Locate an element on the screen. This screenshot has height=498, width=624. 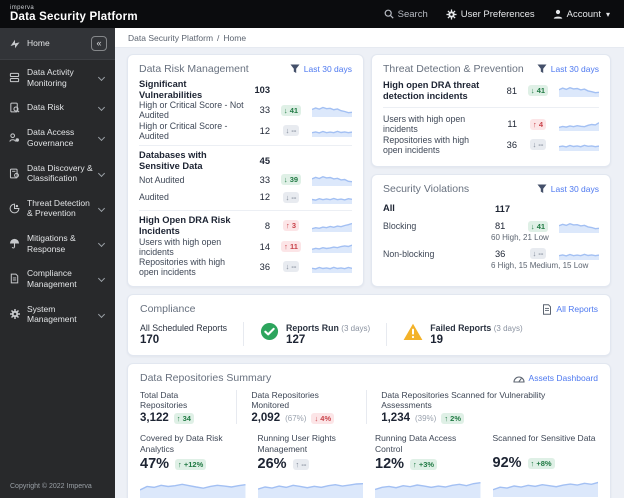
severity-breakdown: 6 High, 15 Medium, 15 Low is located at coordinates (540, 265).